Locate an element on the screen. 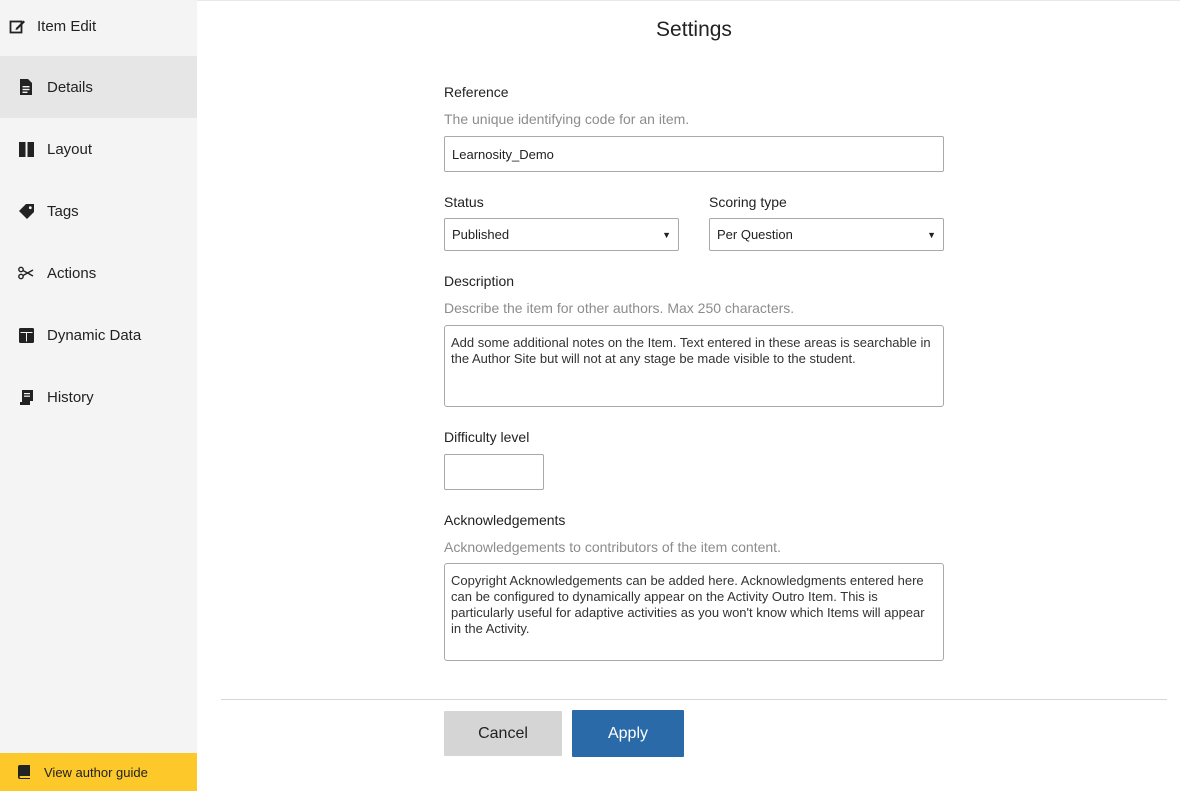 This screenshot has height=791, width=1180. status-select: Published ▼ is located at coordinates (561, 234).